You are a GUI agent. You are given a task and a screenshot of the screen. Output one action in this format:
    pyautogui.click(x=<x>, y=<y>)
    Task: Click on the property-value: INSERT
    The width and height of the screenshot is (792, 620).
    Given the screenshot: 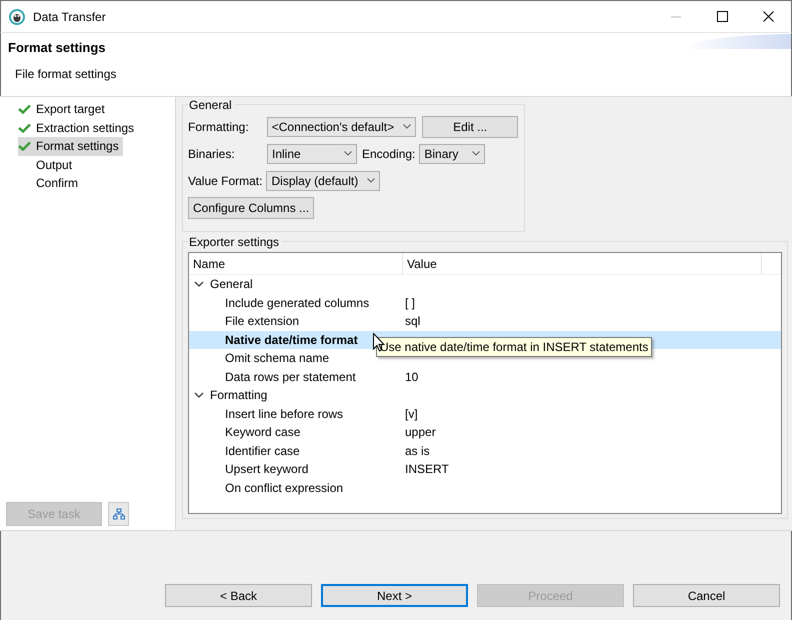 What is the action you would take?
    pyautogui.click(x=426, y=469)
    